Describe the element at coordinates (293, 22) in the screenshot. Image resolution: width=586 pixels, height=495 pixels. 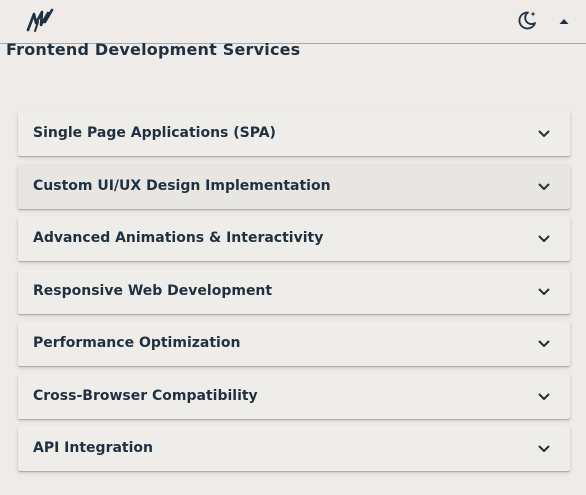
I see `top-navigation-bar` at that location.